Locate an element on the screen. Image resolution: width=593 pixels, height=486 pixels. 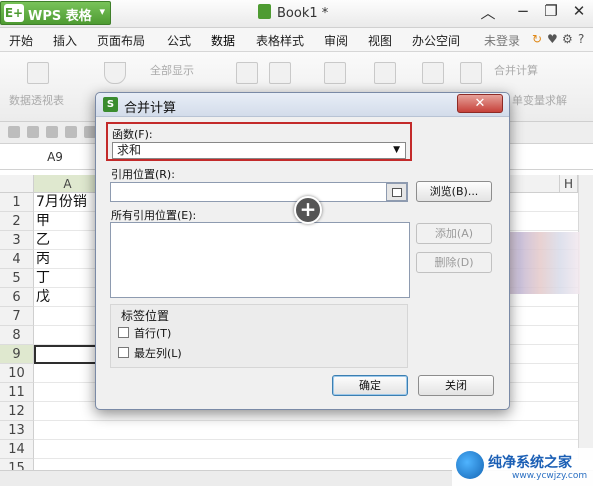
column-header-a: A is located at coordinates (68, 184).